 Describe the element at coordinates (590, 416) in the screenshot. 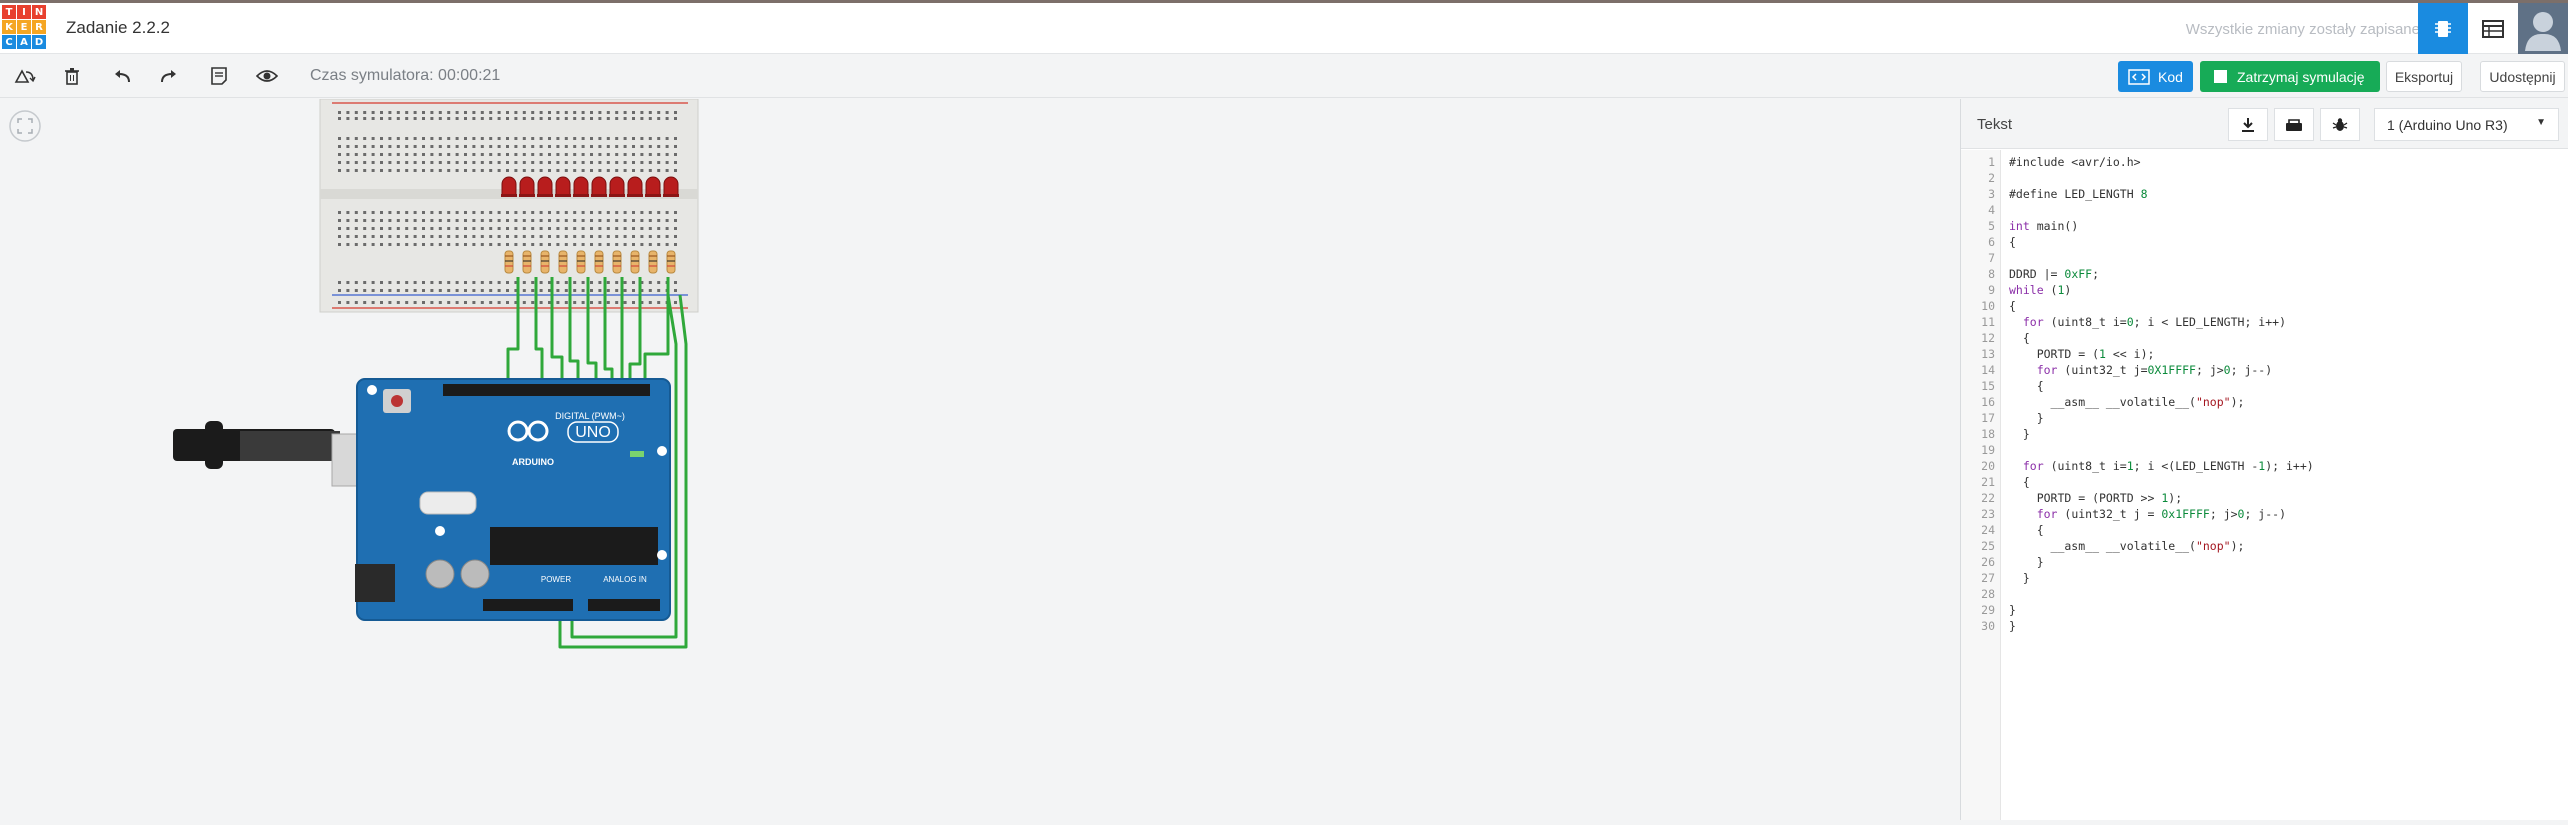

I see `digital-label: DIGITAL (PWM~)` at that location.